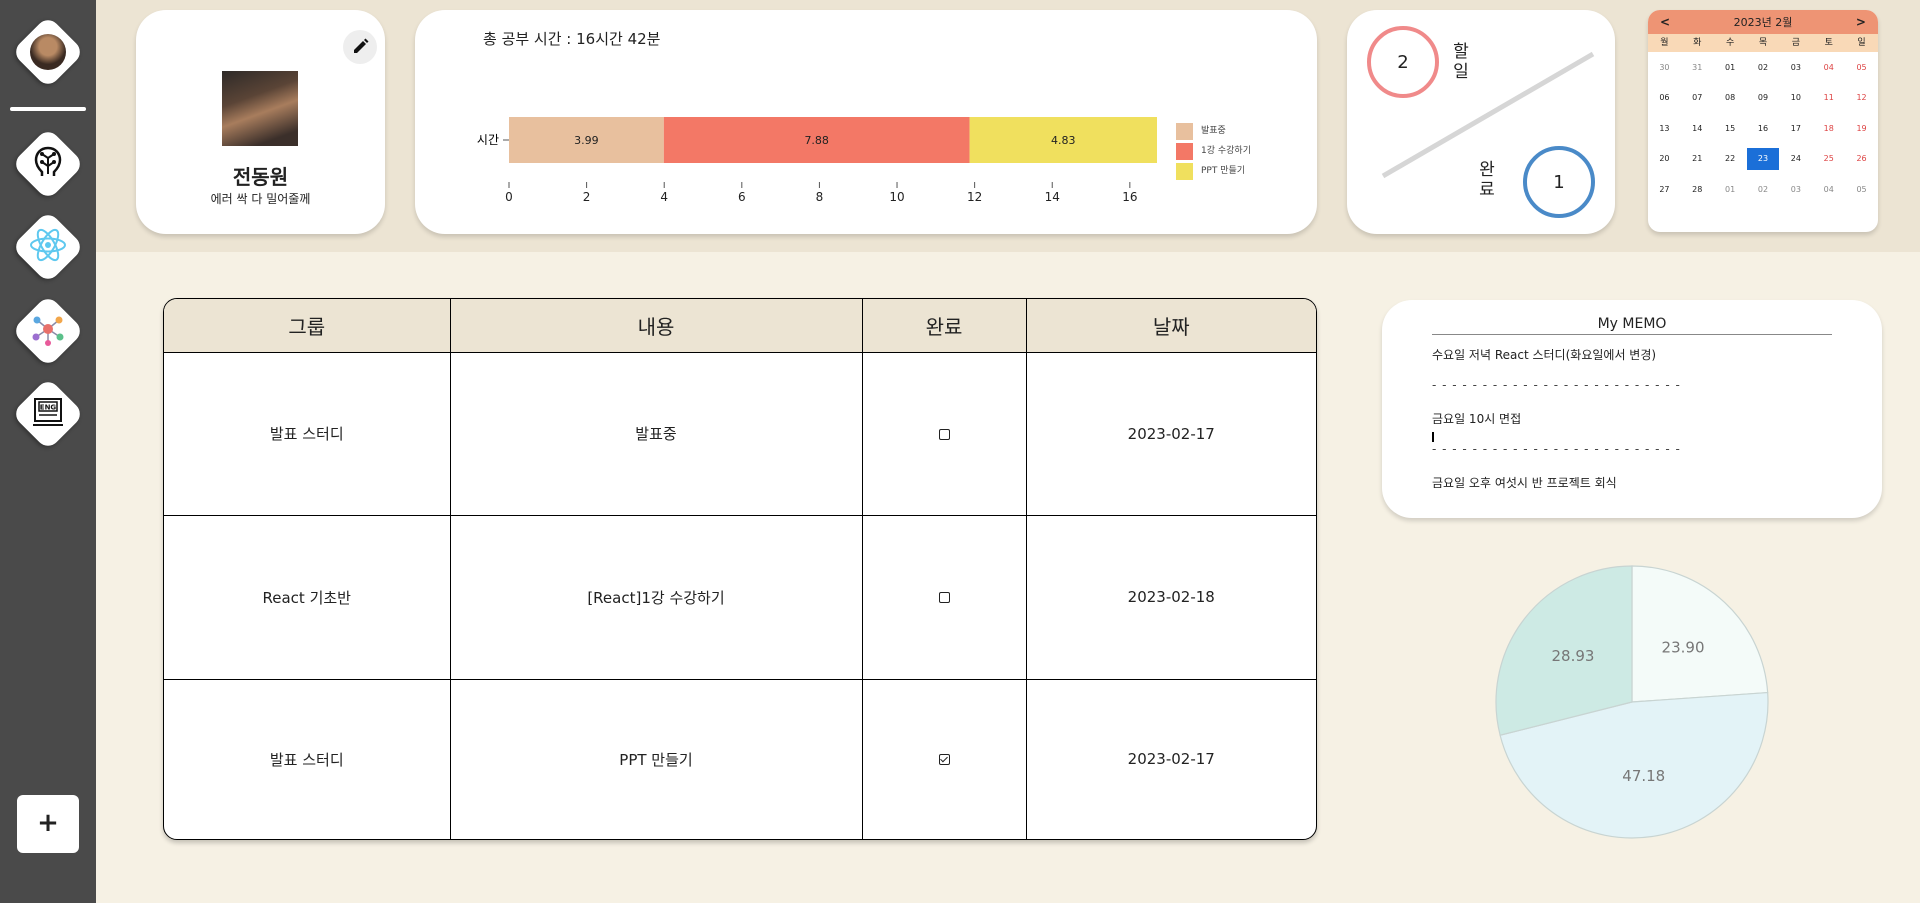 The width and height of the screenshot is (1920, 903). What do you see at coordinates (656, 759) in the screenshot?
I see `cell-content: PPT 만들기` at bounding box center [656, 759].